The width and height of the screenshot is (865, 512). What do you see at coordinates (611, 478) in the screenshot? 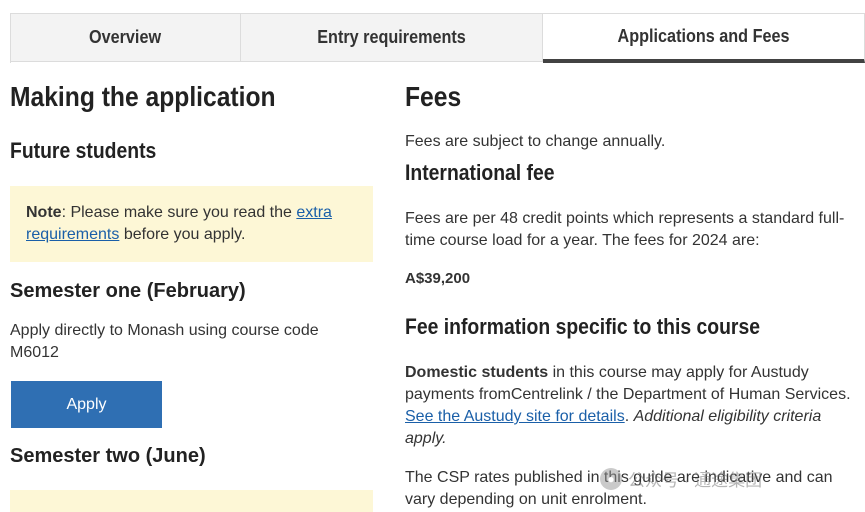
I see `wechat-icon: ●` at bounding box center [611, 478].